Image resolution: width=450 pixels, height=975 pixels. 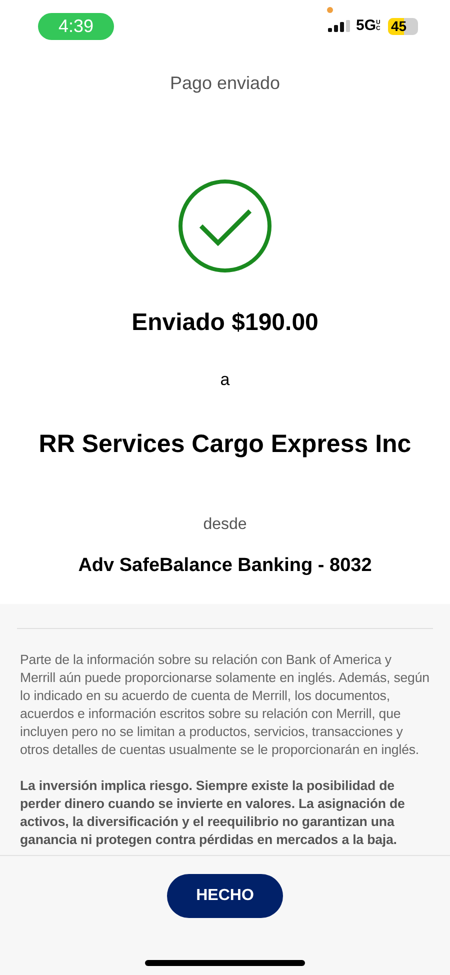 I want to click on to-label: a, so click(x=225, y=380).